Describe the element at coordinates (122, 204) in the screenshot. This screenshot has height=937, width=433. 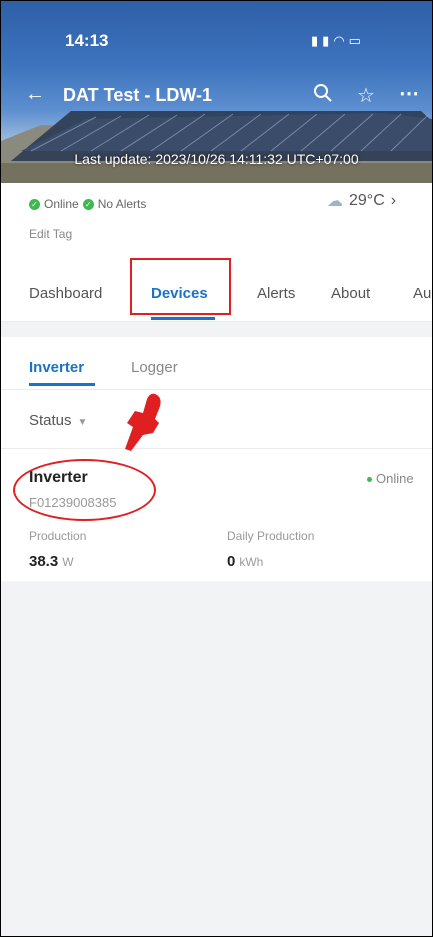
I see `alerts-status: No Alerts` at that location.